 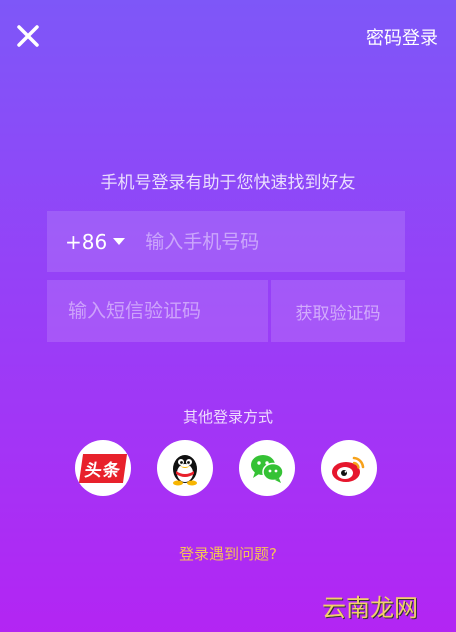 I want to click on watermark-logo: 云南龙网, so click(x=370, y=608).